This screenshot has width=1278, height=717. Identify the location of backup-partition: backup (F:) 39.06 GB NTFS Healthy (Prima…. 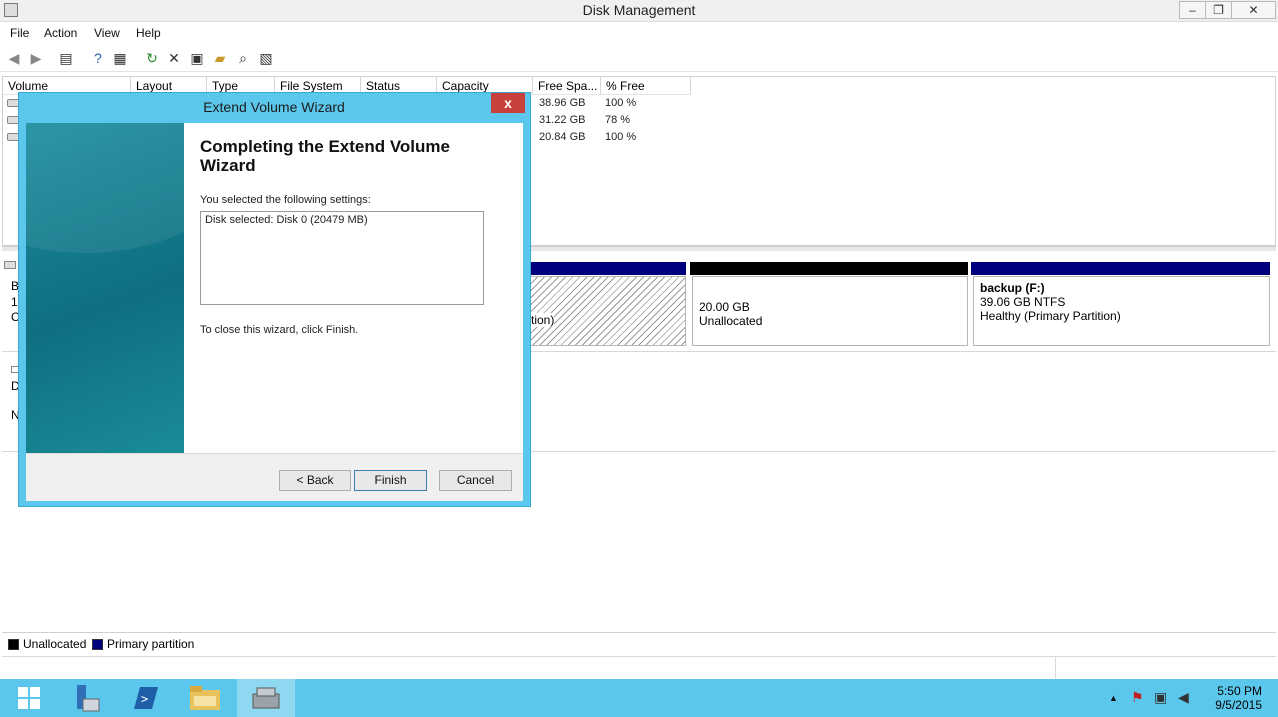
(1121, 311).